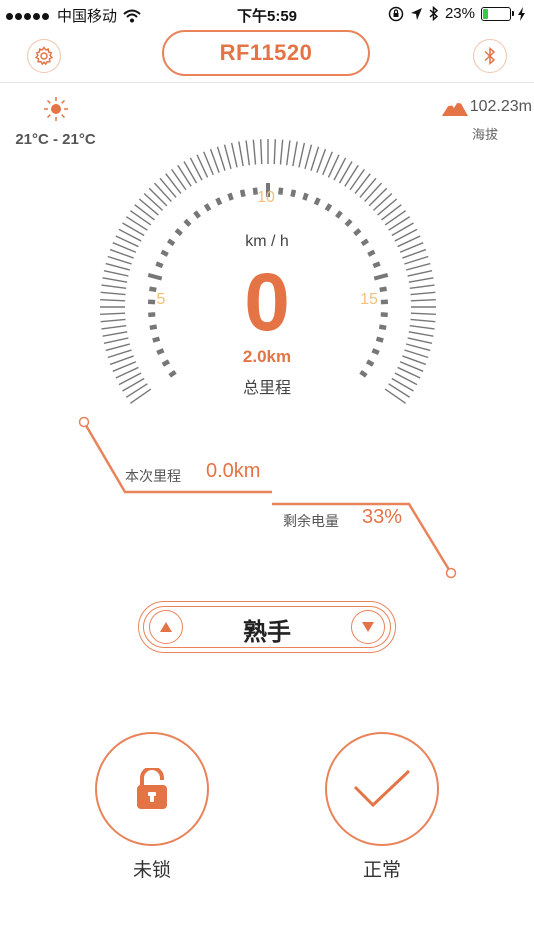 Image resolution: width=534 pixels, height=950 pixels. Describe the element at coordinates (311, 521) in the screenshot. I see `battery-remaining-label: 剩余电量` at that location.